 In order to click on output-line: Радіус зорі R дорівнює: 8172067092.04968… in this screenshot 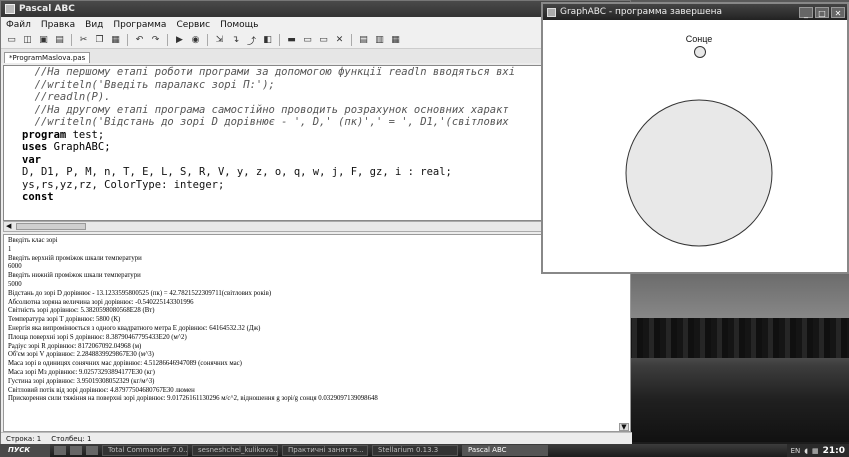, I will do `click(75, 346)`.